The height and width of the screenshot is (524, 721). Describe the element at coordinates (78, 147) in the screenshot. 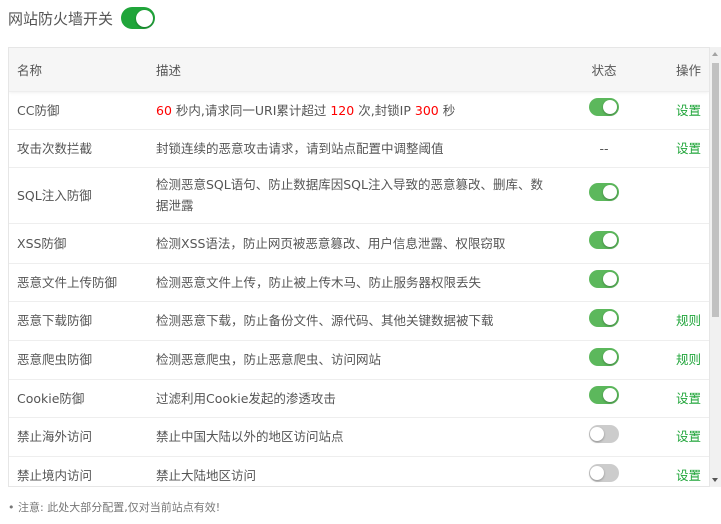

I see `rule-name: 攻击次数拦截` at that location.